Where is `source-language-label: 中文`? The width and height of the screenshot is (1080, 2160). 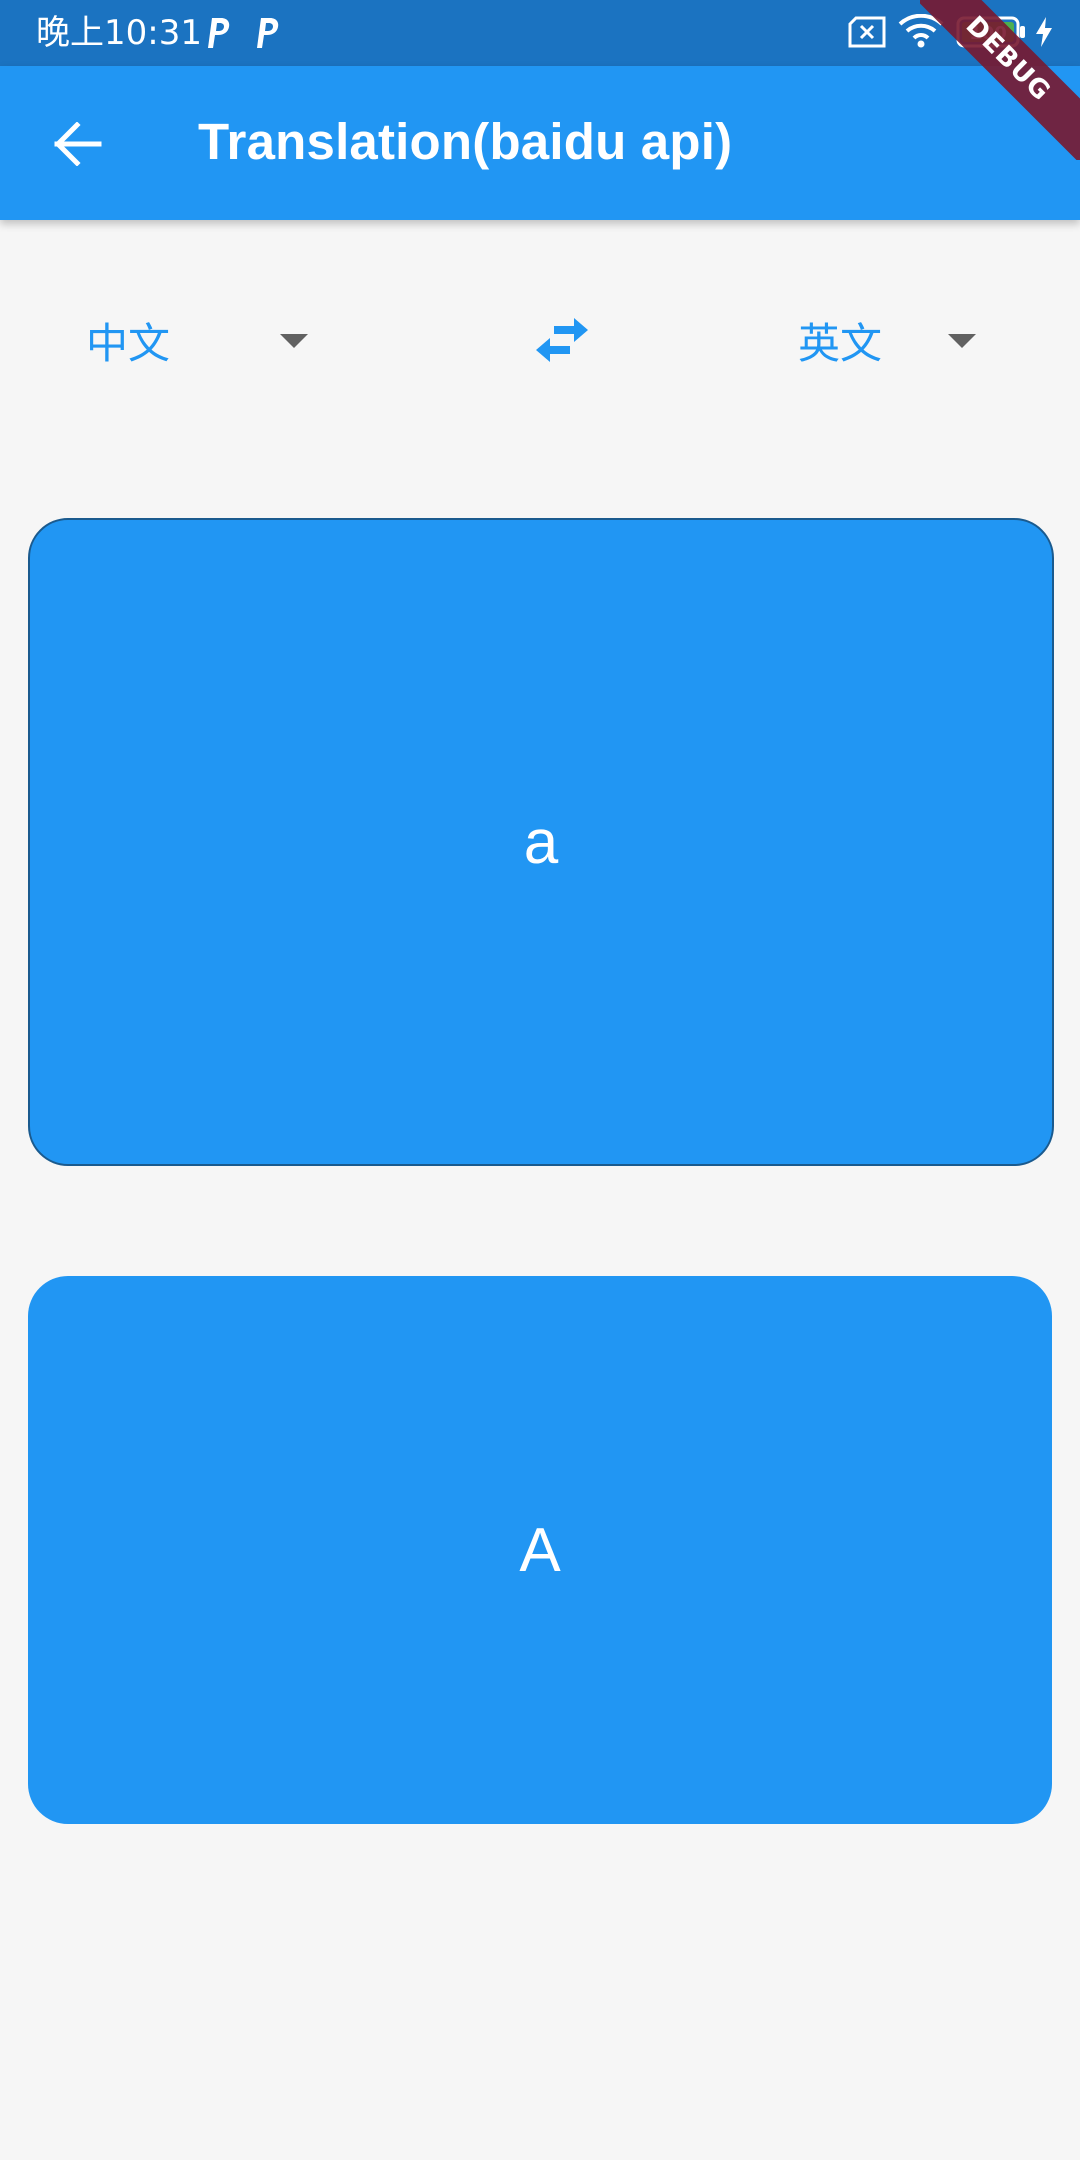 source-language-label: 中文 is located at coordinates (128, 343).